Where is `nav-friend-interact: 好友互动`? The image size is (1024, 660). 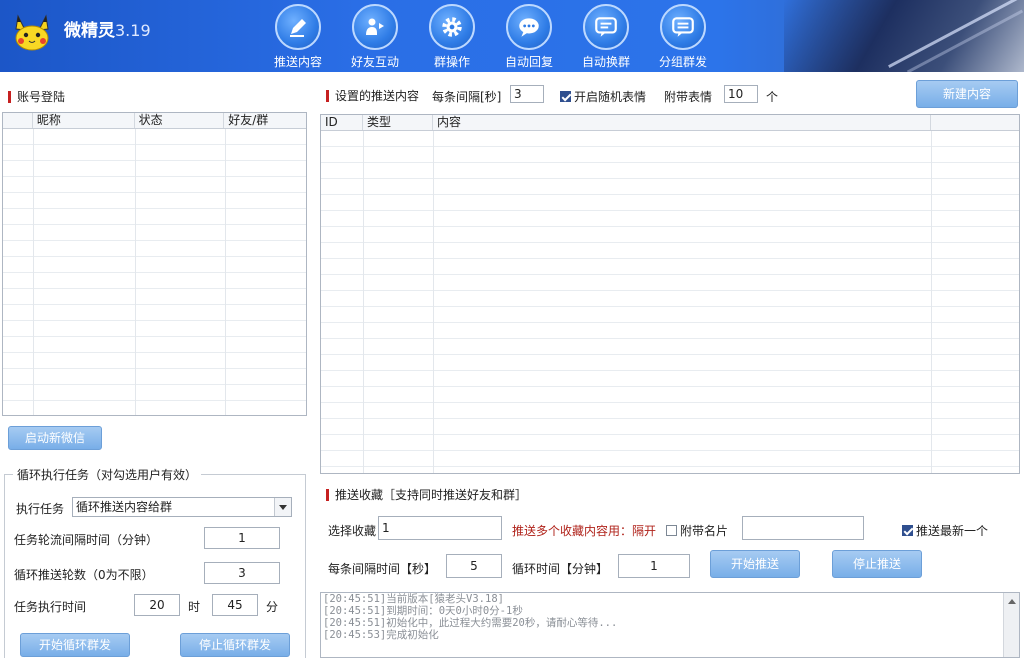
nav-friend-interact: 好友互动 is located at coordinates (375, 37).